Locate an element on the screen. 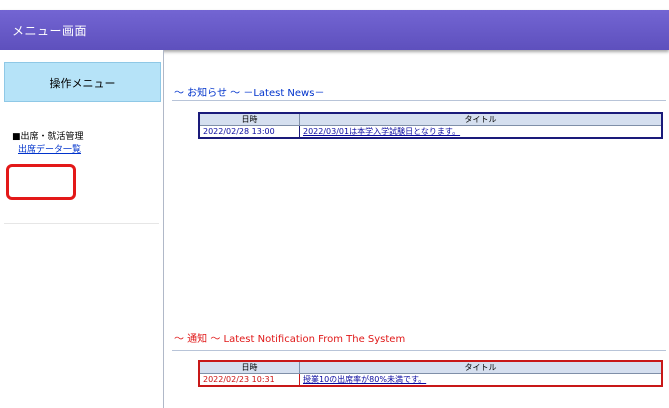  news-divider is located at coordinates (419, 100).